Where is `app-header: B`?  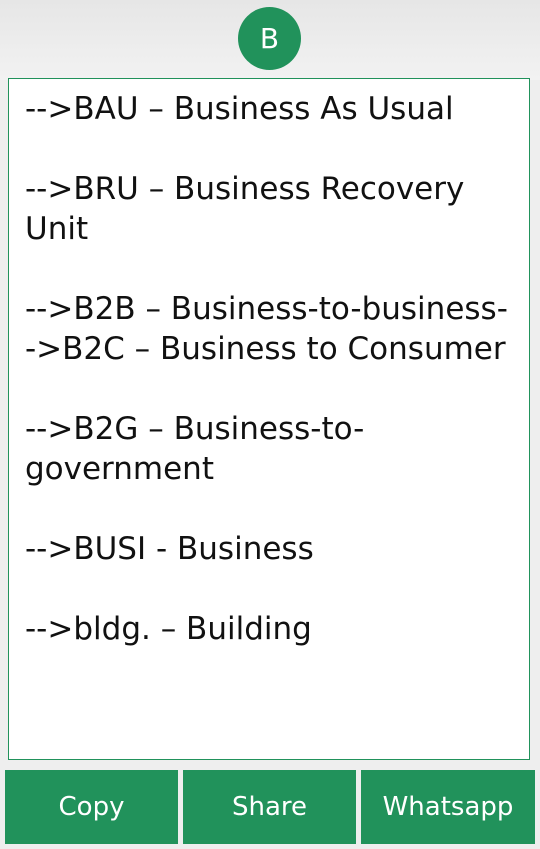
app-header: B is located at coordinates (270, 40).